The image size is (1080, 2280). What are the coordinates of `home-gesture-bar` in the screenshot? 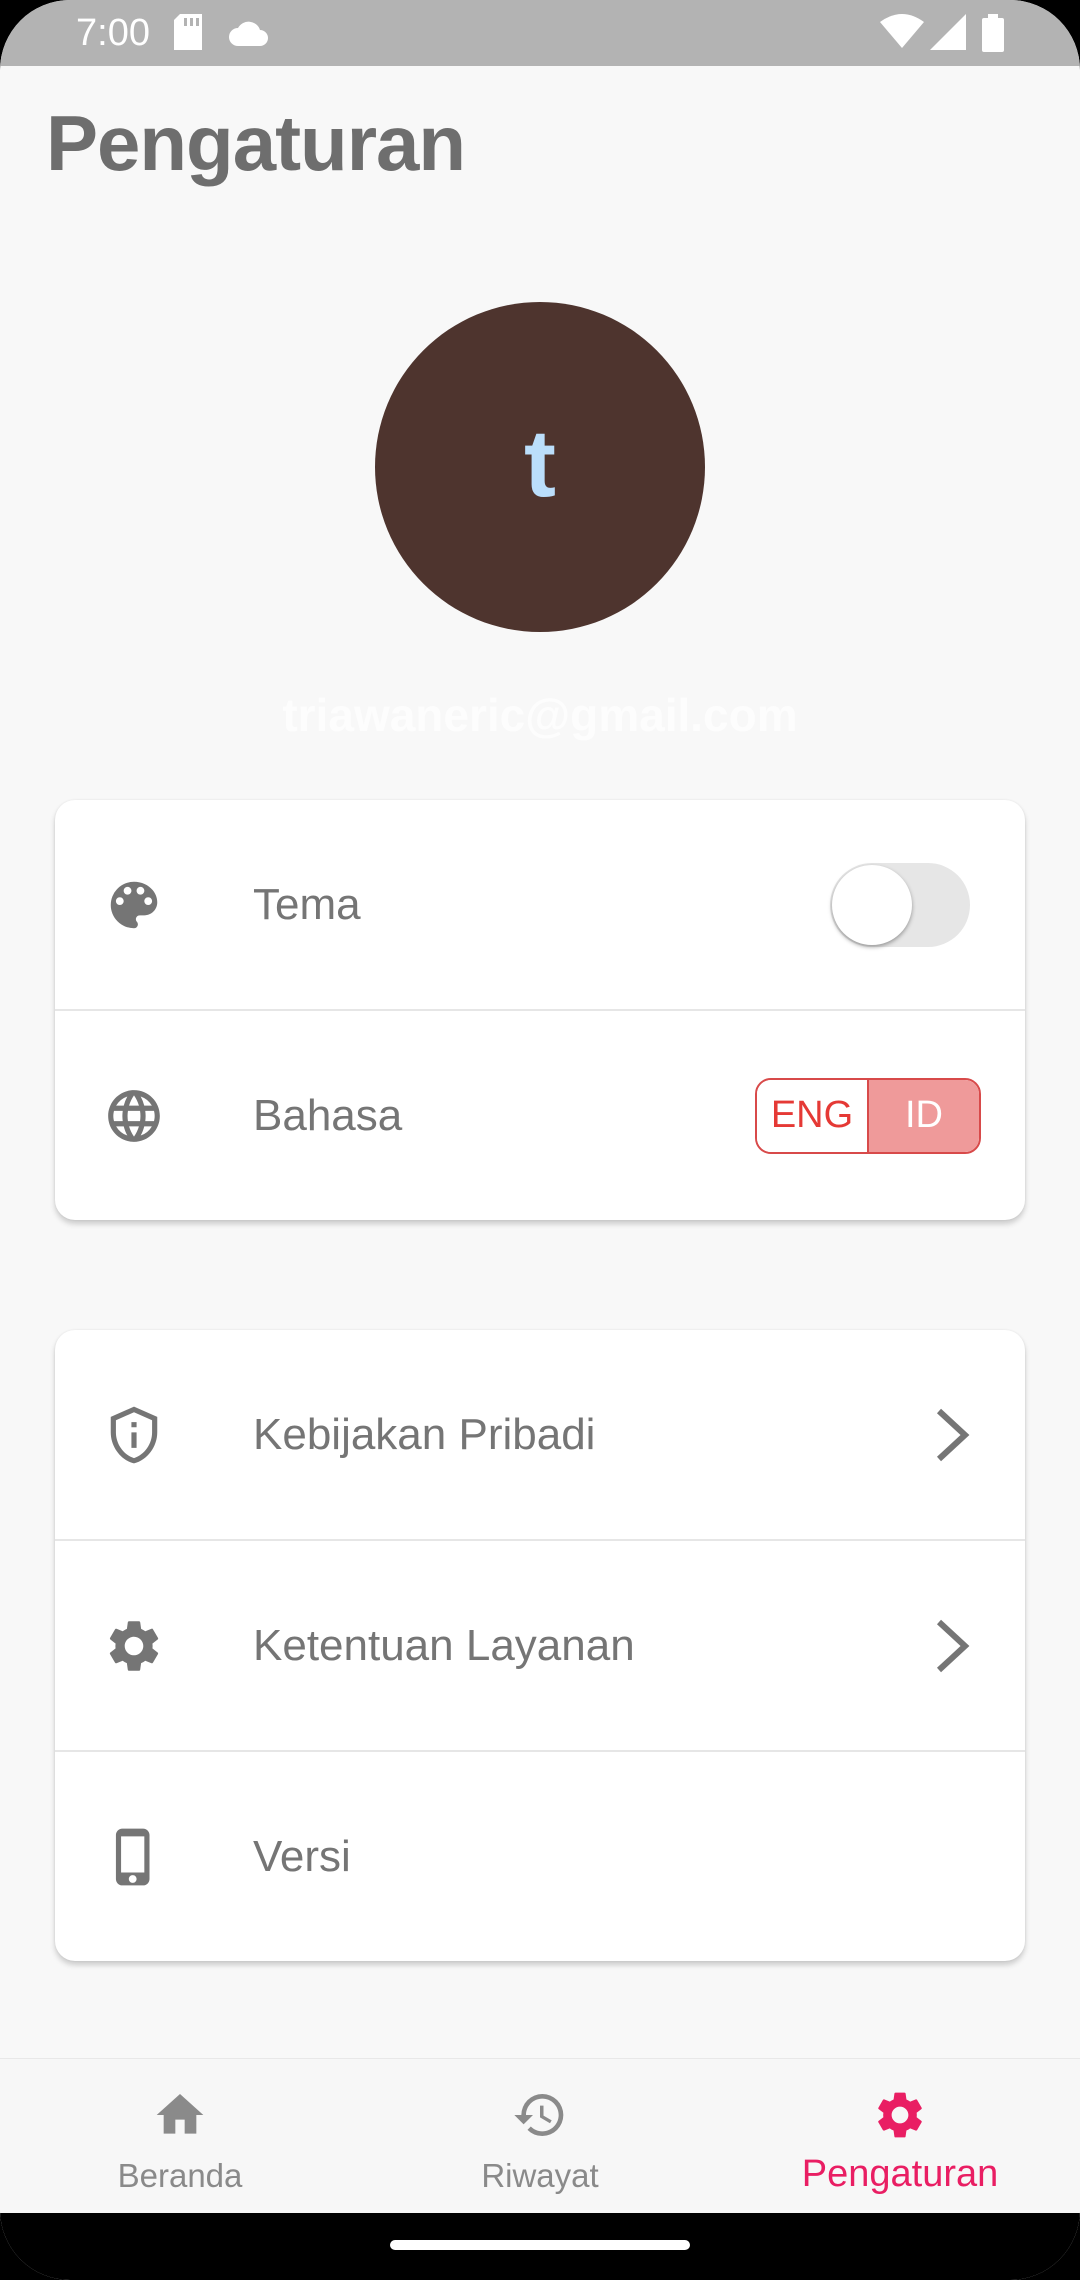 It's located at (540, 2245).